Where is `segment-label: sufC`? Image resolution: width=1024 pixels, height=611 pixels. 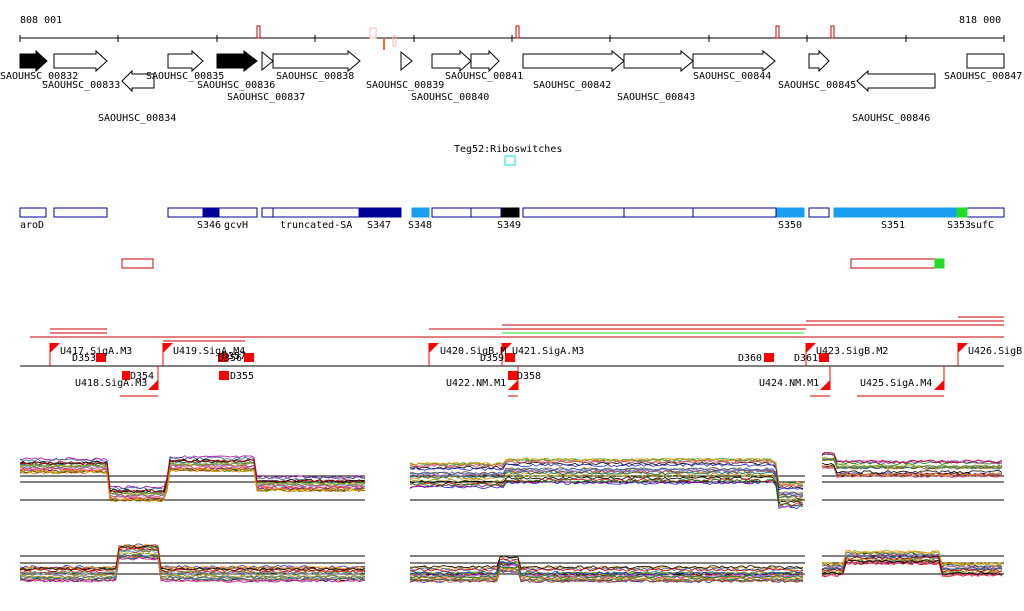 segment-label: sufC is located at coordinates (982, 225).